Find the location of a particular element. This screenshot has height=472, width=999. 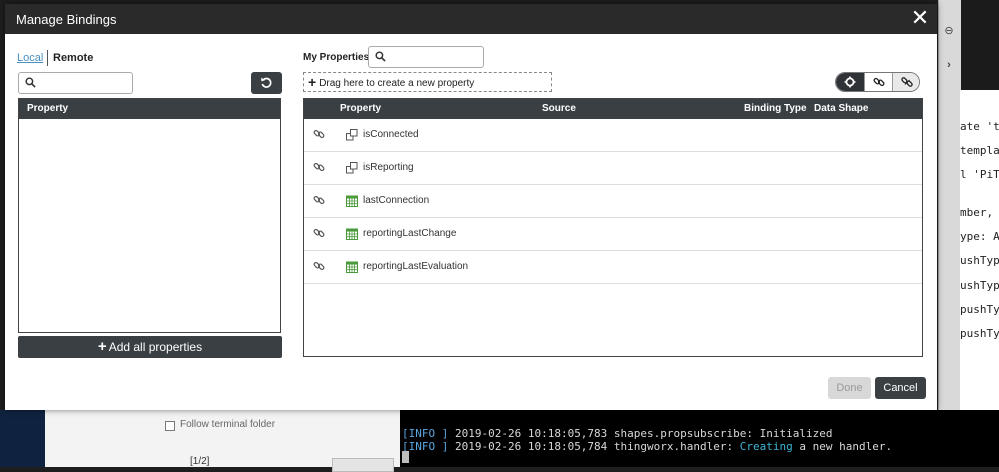

code-line: ate 't is located at coordinates (979, 126).